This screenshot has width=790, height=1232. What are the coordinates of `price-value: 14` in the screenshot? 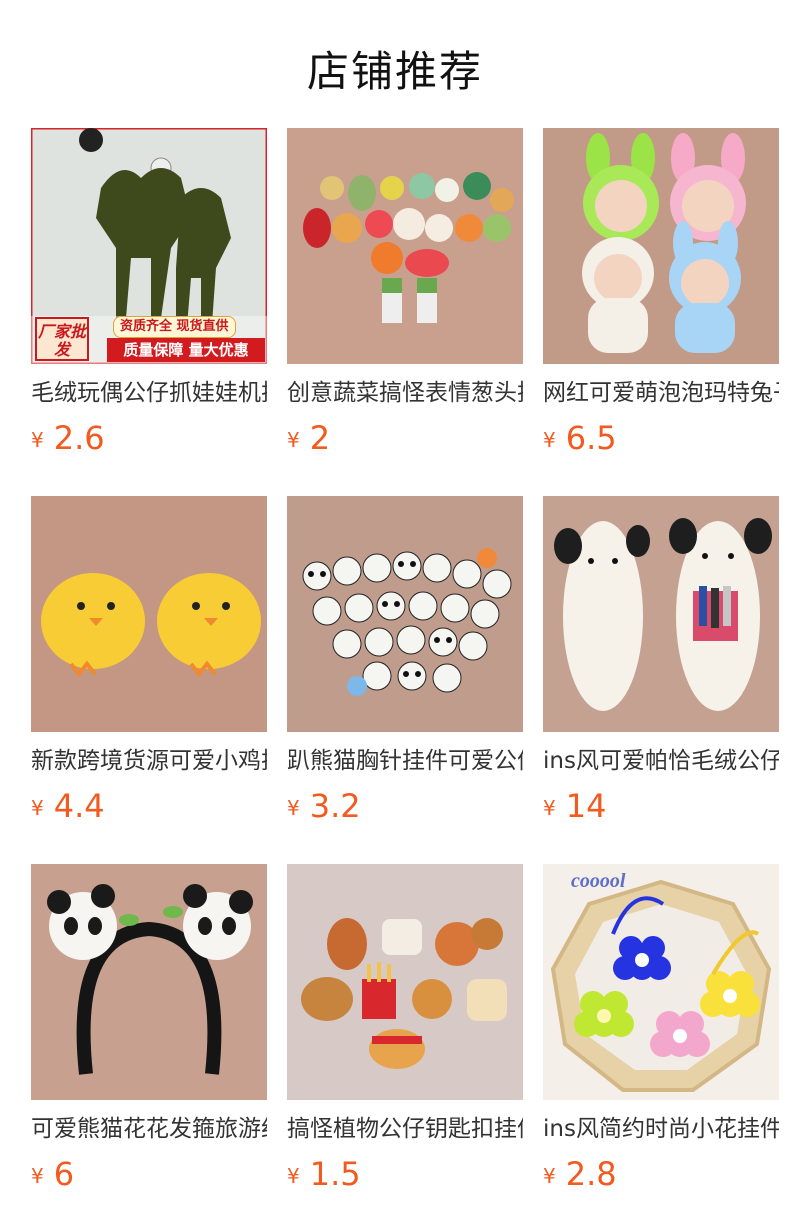 It's located at (586, 806).